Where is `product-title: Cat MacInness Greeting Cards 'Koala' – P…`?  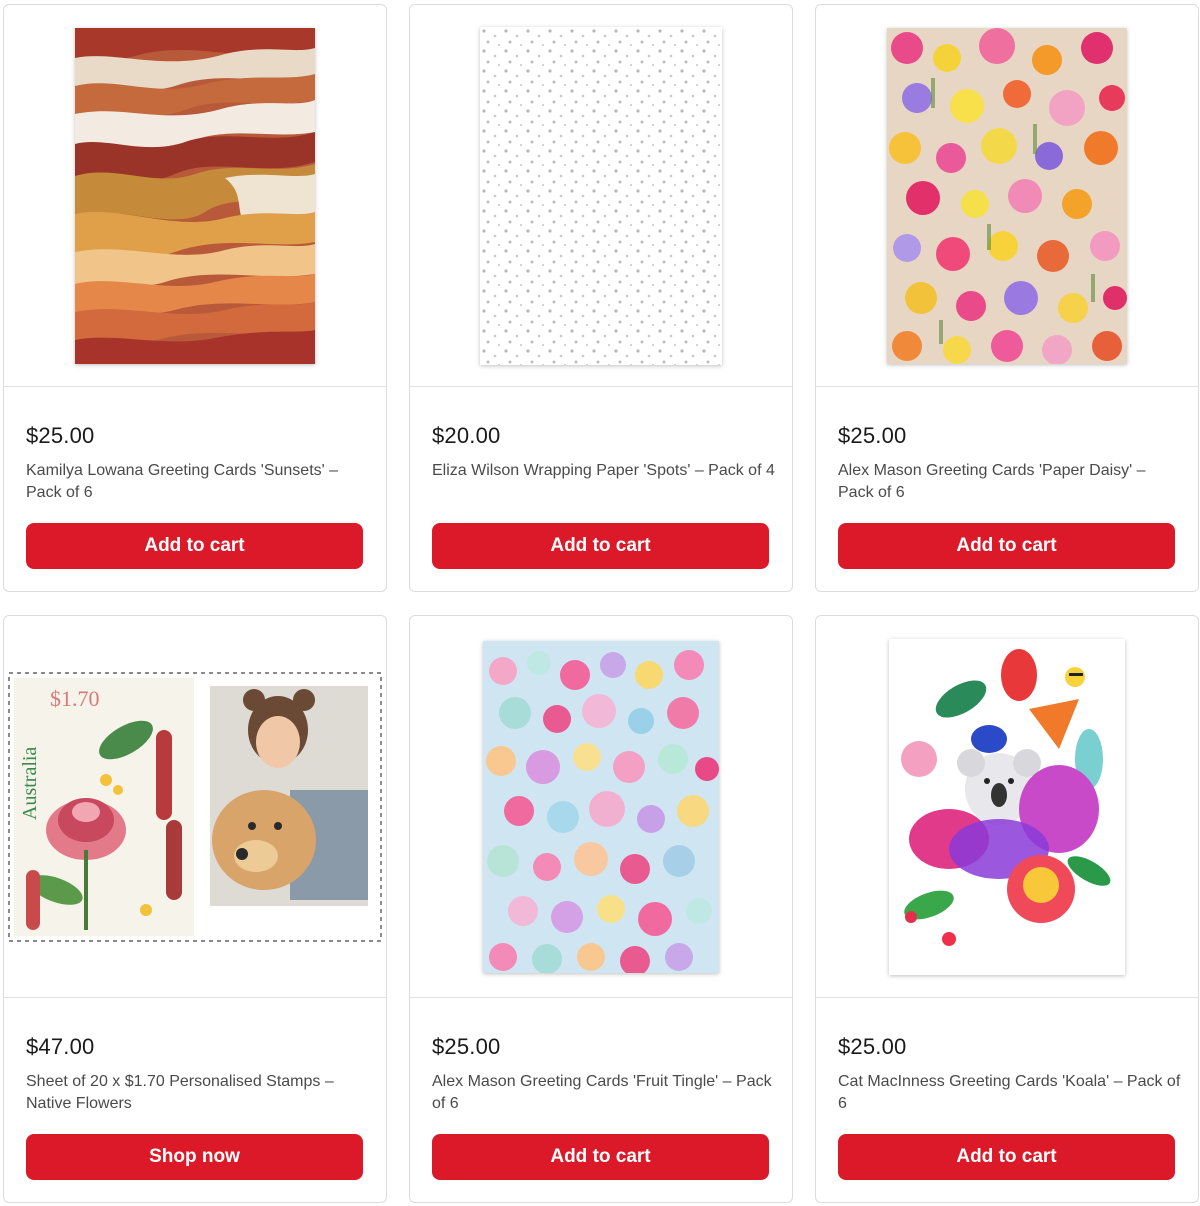 product-title: Cat MacInness Greeting Cards 'Koala' – P… is located at coordinates (1010, 1093).